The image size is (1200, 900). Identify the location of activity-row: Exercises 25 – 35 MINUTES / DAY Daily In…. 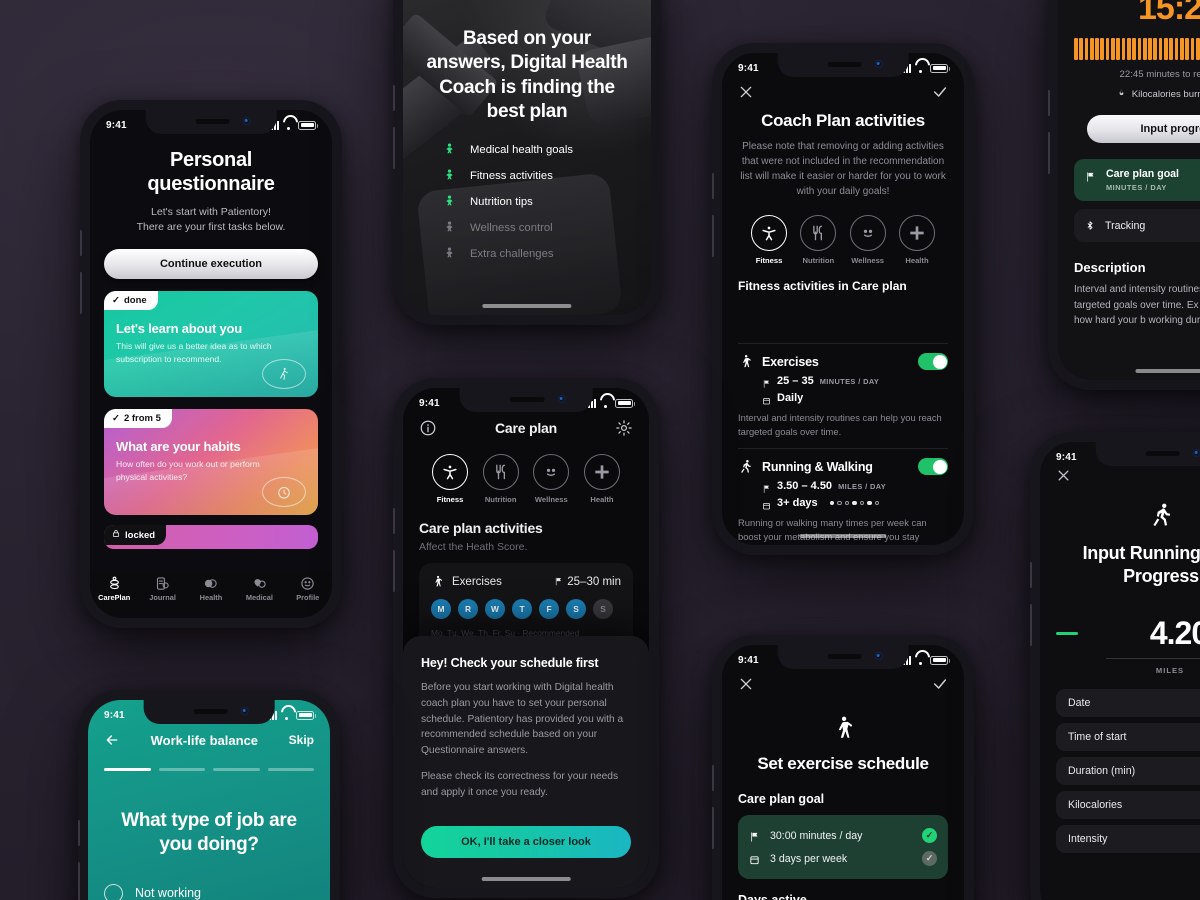
(843, 395).